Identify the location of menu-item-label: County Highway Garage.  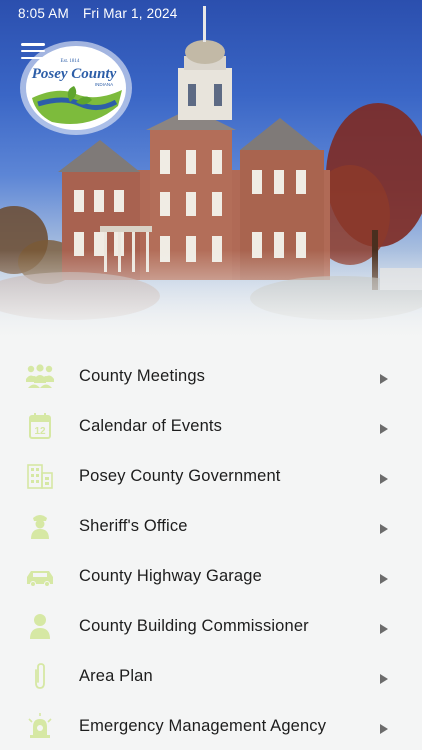
(170, 576).